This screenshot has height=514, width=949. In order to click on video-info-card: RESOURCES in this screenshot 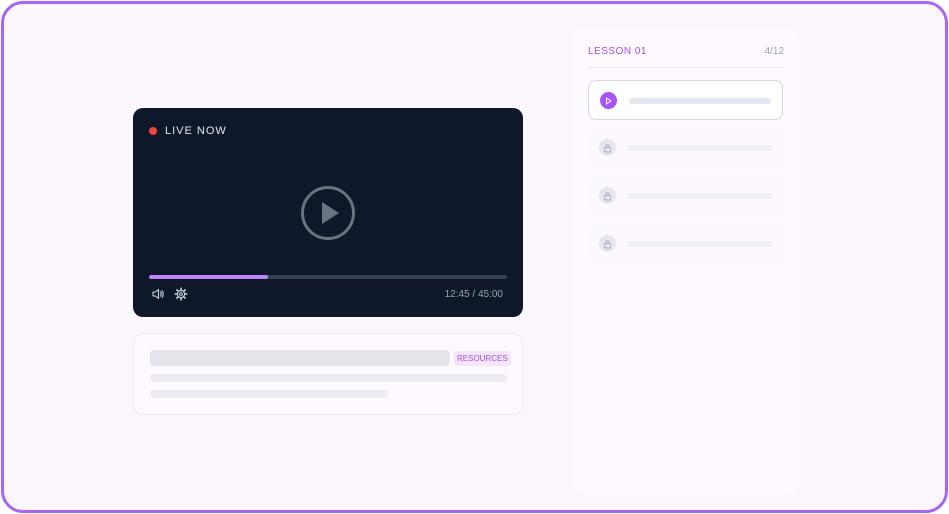, I will do `click(328, 374)`.